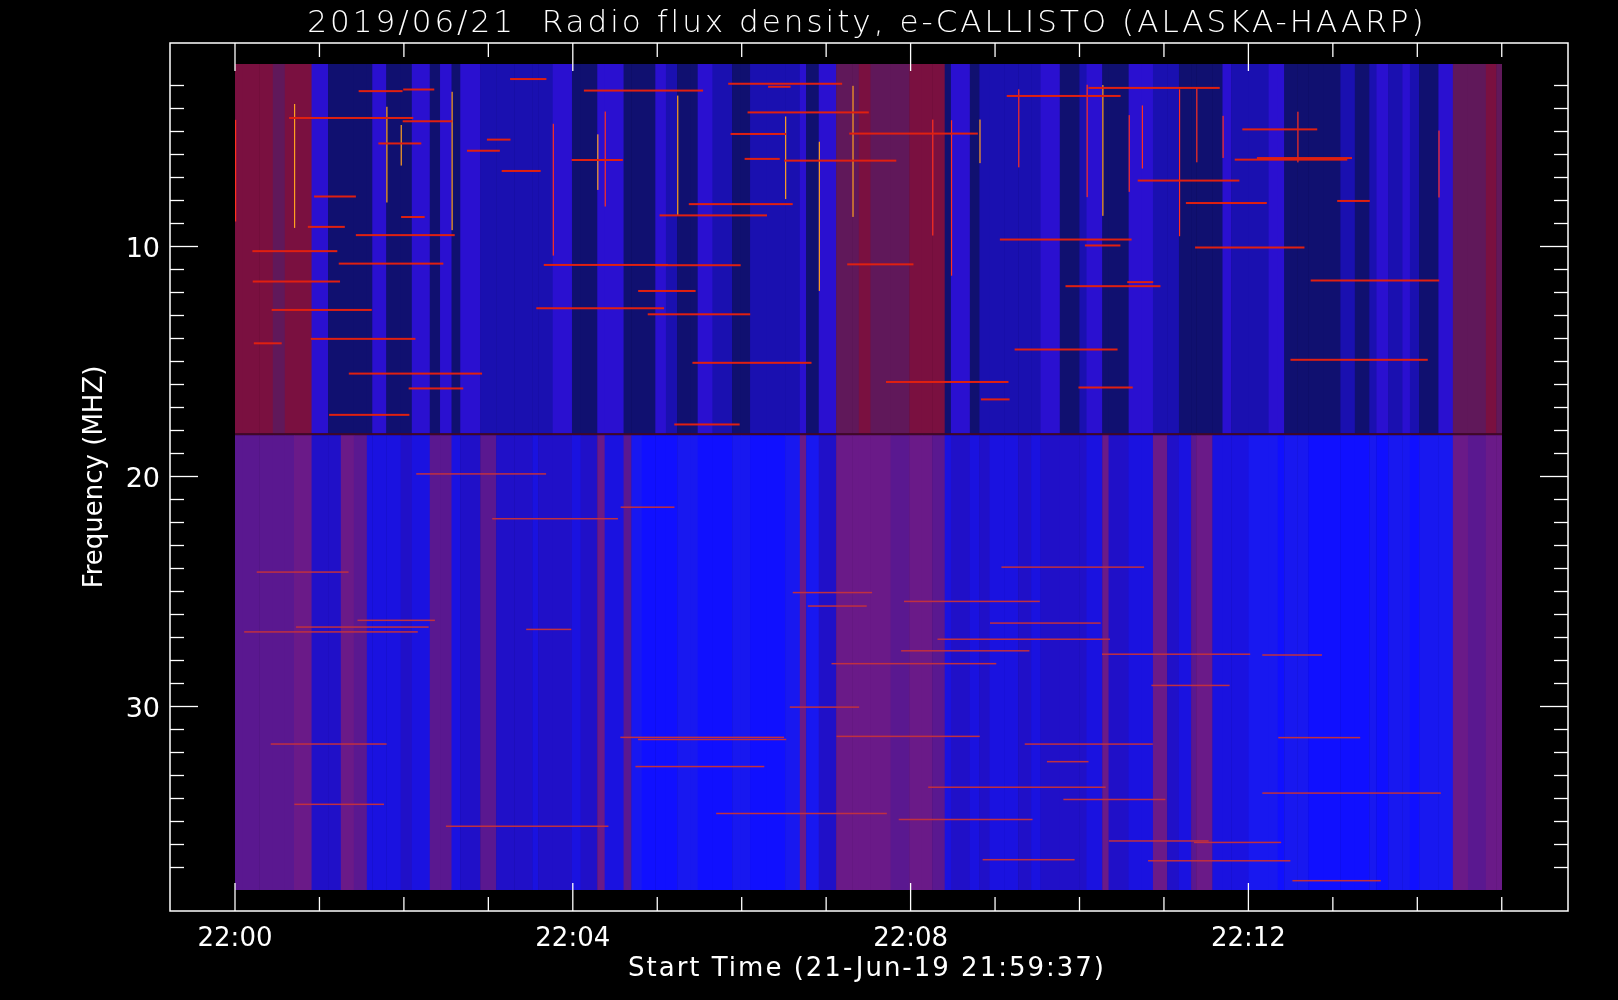 Image resolution: width=1618 pixels, height=1000 pixels. What do you see at coordinates (1248, 937) in the screenshot?
I see `x-tick-label: 22:12` at bounding box center [1248, 937].